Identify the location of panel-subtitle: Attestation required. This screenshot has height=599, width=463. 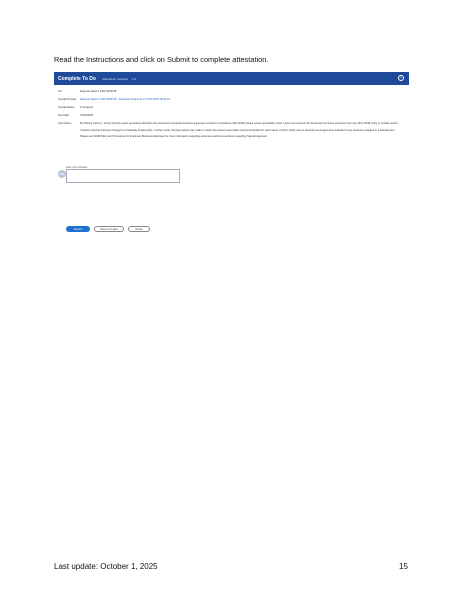
(114, 78).